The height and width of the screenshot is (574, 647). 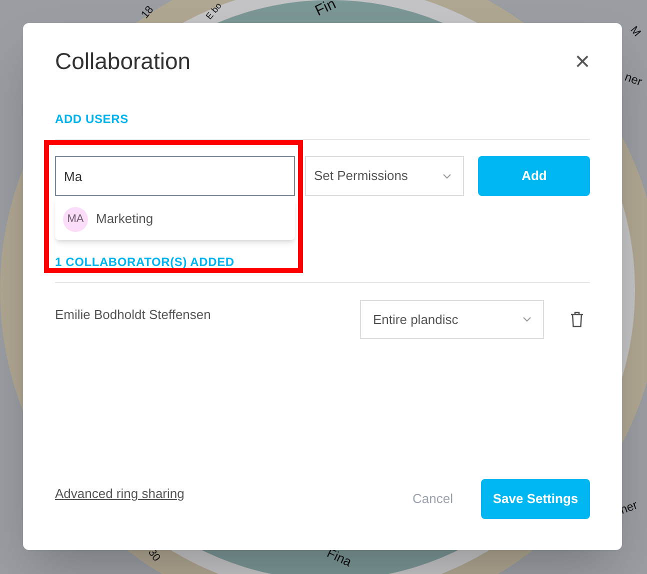 I want to click on ring-label: M, so click(x=635, y=31).